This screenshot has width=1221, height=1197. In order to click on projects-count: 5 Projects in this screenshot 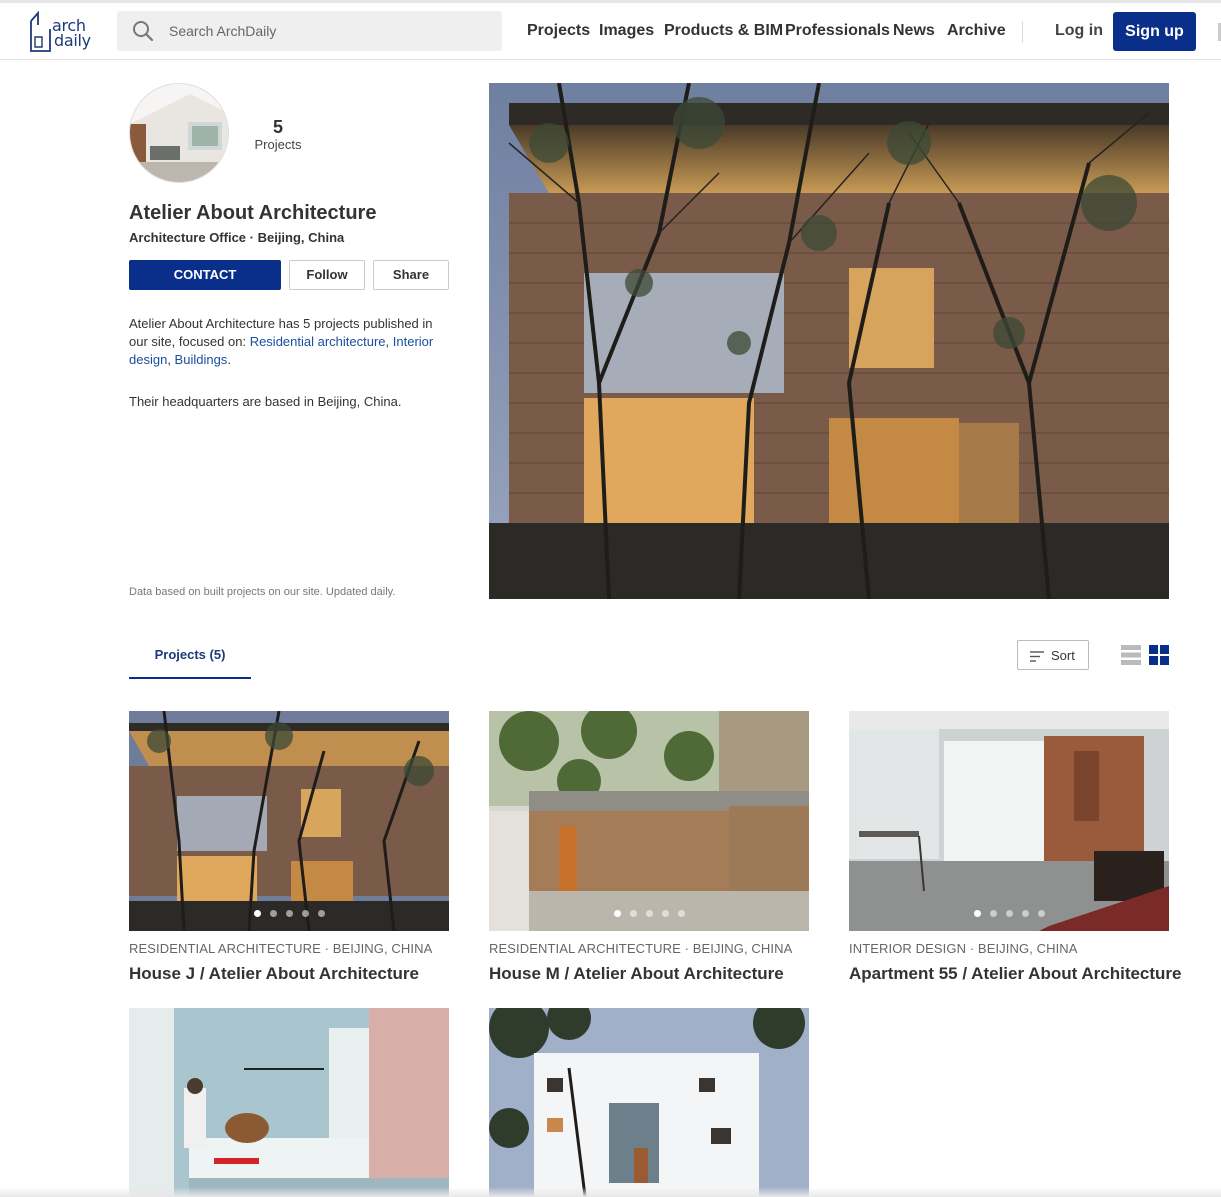, I will do `click(278, 134)`.